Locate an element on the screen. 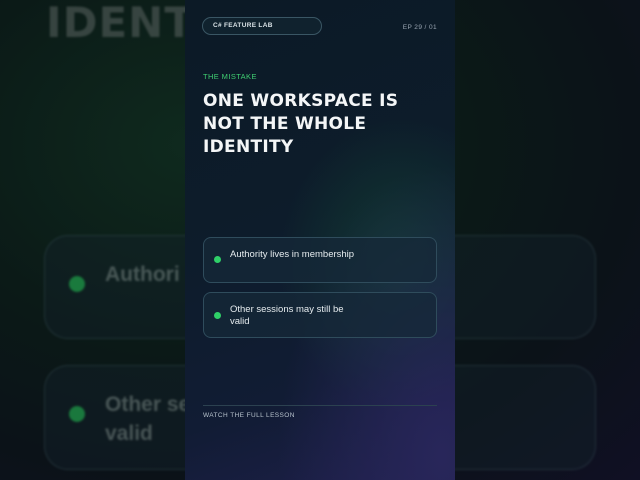 This screenshot has width=640, height=480. watch-lesson-link: WATCH THE FULL LESSON is located at coordinates (249, 415).